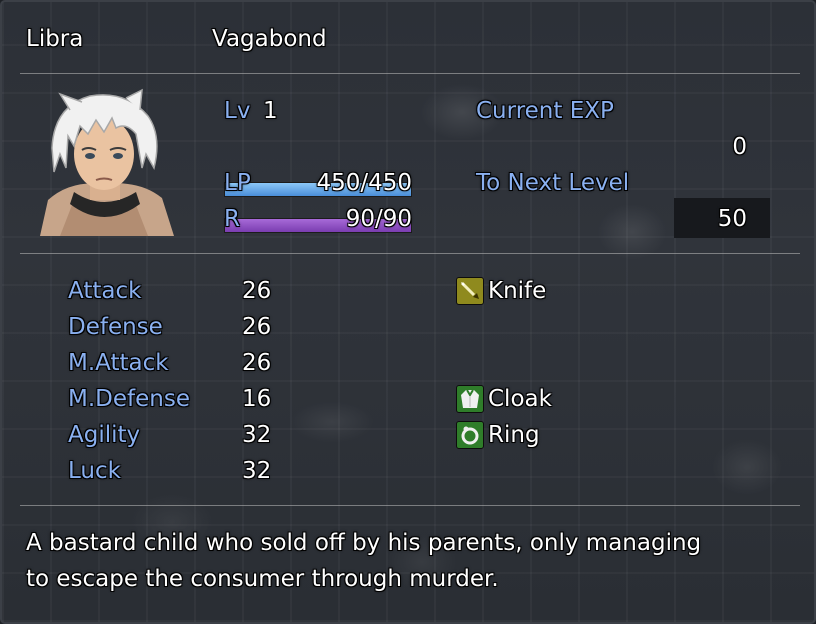  What do you see at coordinates (105, 291) in the screenshot?
I see `param-label-attack: Attack` at bounding box center [105, 291].